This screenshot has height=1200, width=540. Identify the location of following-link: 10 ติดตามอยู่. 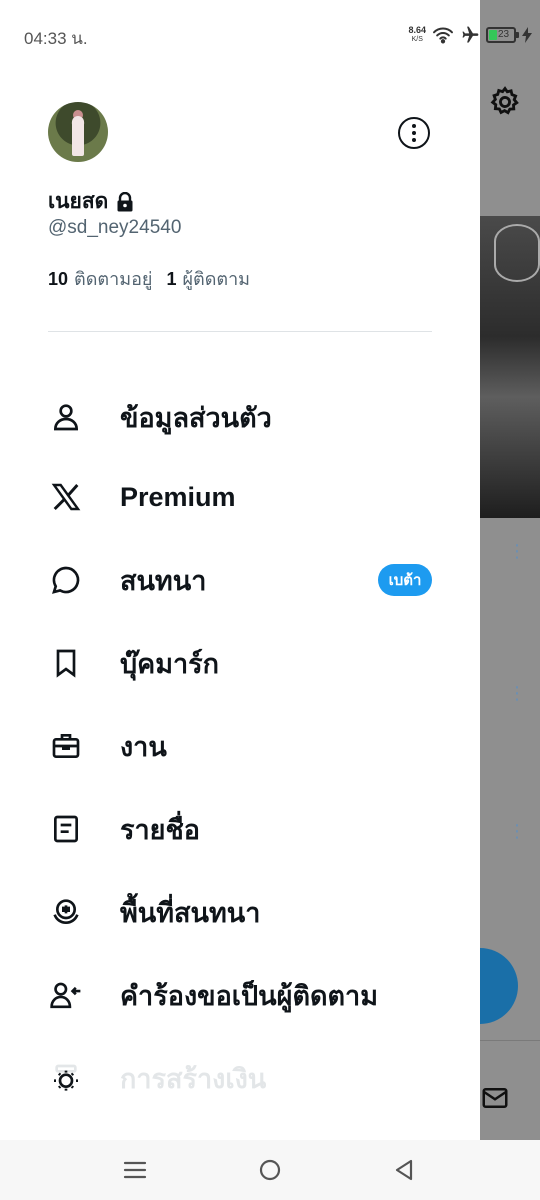
(100, 278).